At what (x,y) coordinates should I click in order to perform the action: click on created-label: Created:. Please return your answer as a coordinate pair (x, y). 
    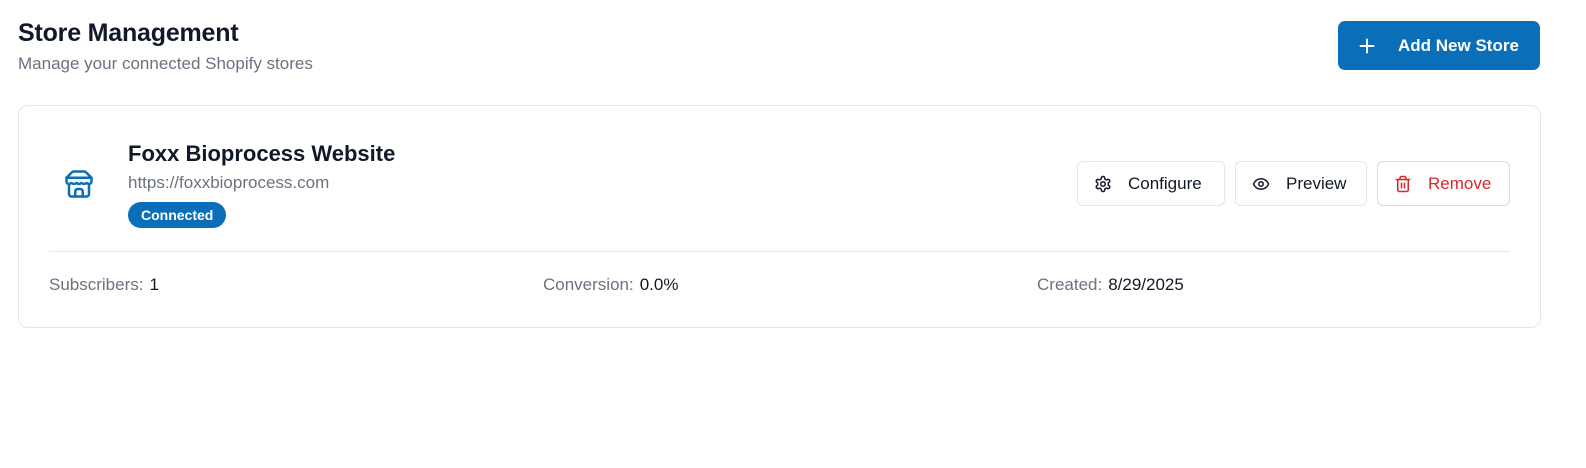
    Looking at the image, I should click on (1070, 284).